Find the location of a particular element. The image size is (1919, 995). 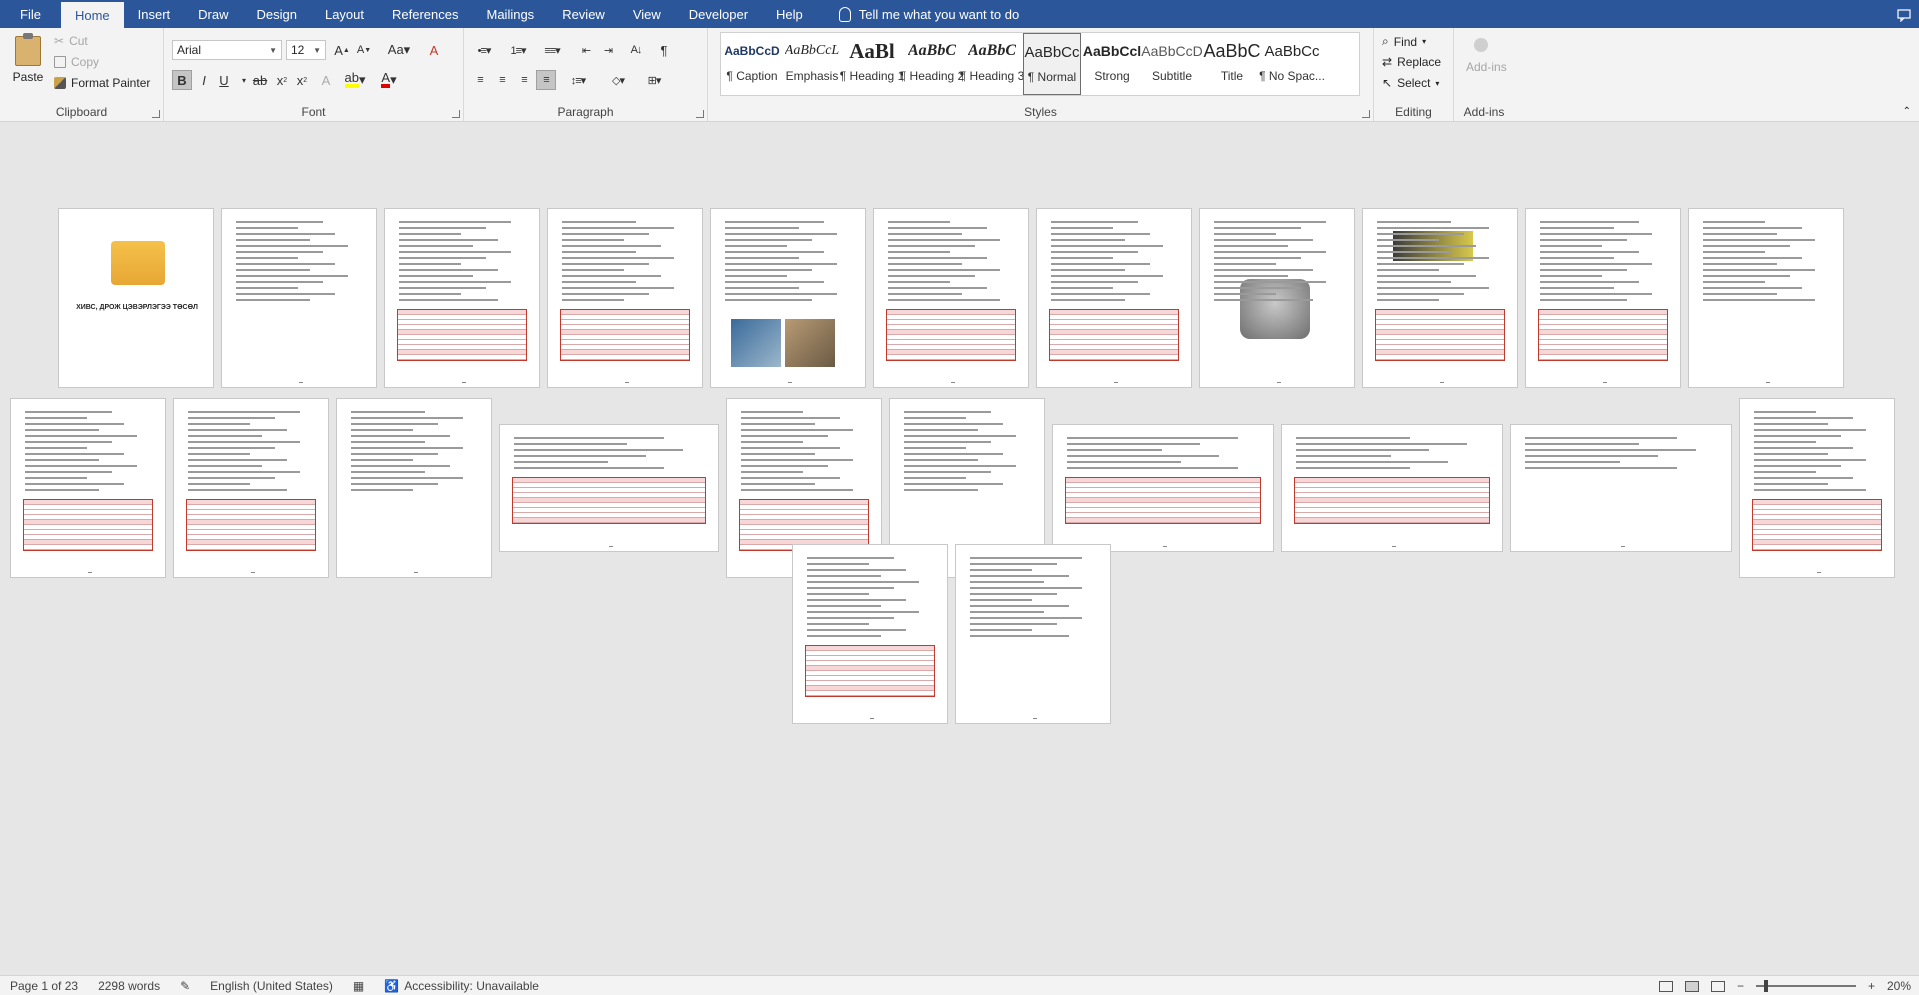

clear-formatting-icon: A is located at coordinates (434, 50).